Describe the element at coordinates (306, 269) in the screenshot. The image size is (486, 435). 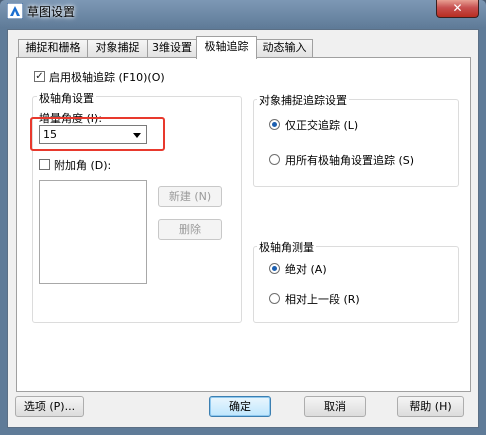
I see `absolute-label: 绝对 (A)` at that location.